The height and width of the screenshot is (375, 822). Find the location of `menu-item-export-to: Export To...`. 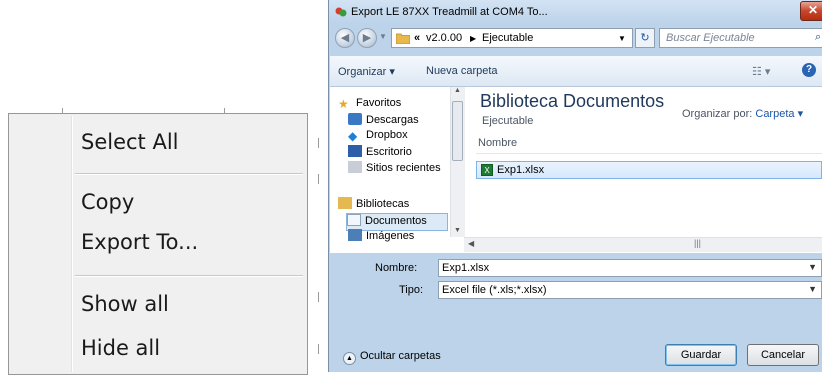

menu-item-export-to: Export To... is located at coordinates (139, 242).